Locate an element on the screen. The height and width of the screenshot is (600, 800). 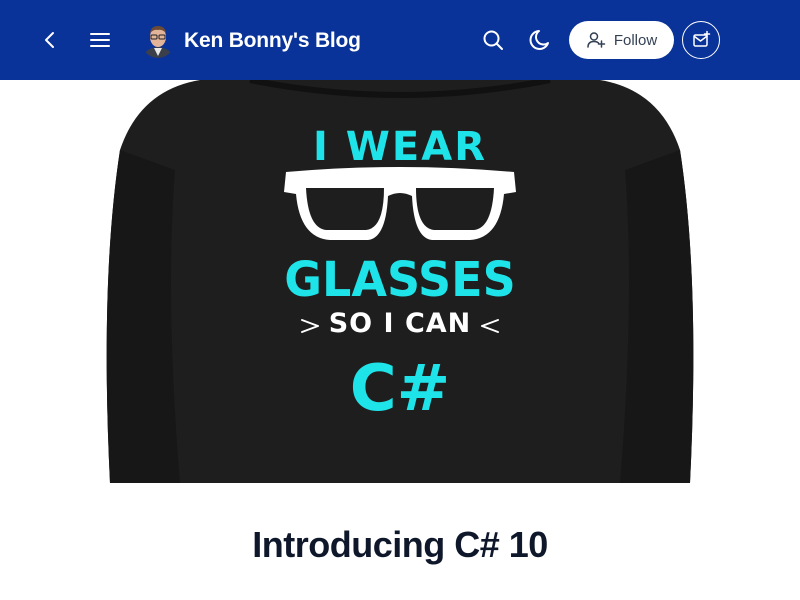
follow-button: Follow is located at coordinates (621, 40).